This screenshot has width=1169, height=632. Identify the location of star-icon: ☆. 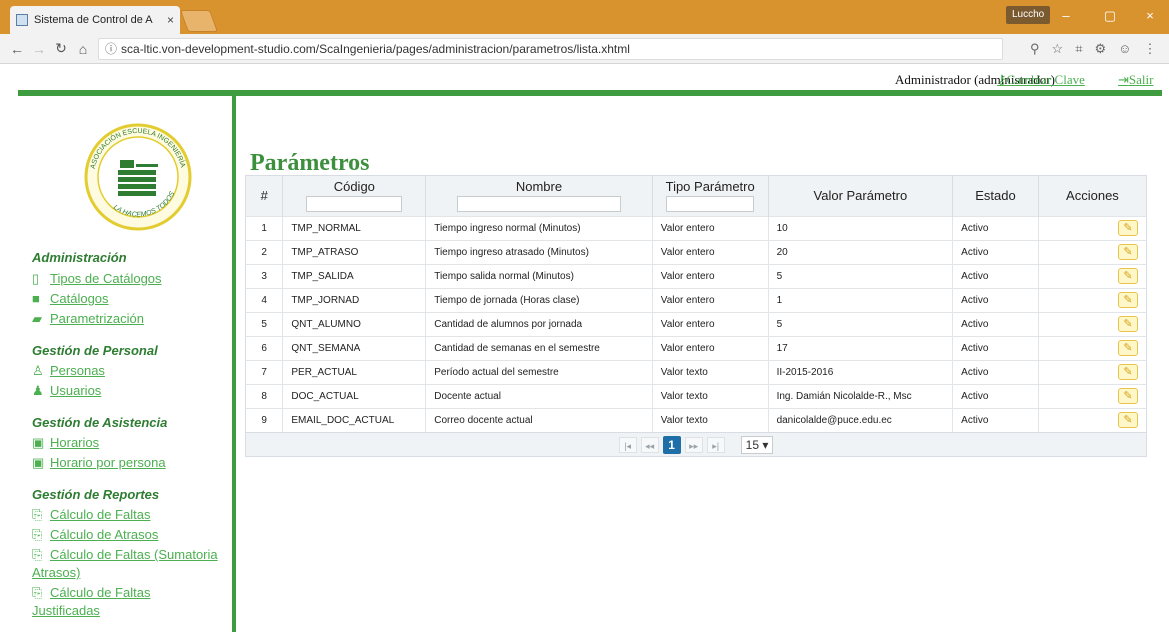
(1058, 49).